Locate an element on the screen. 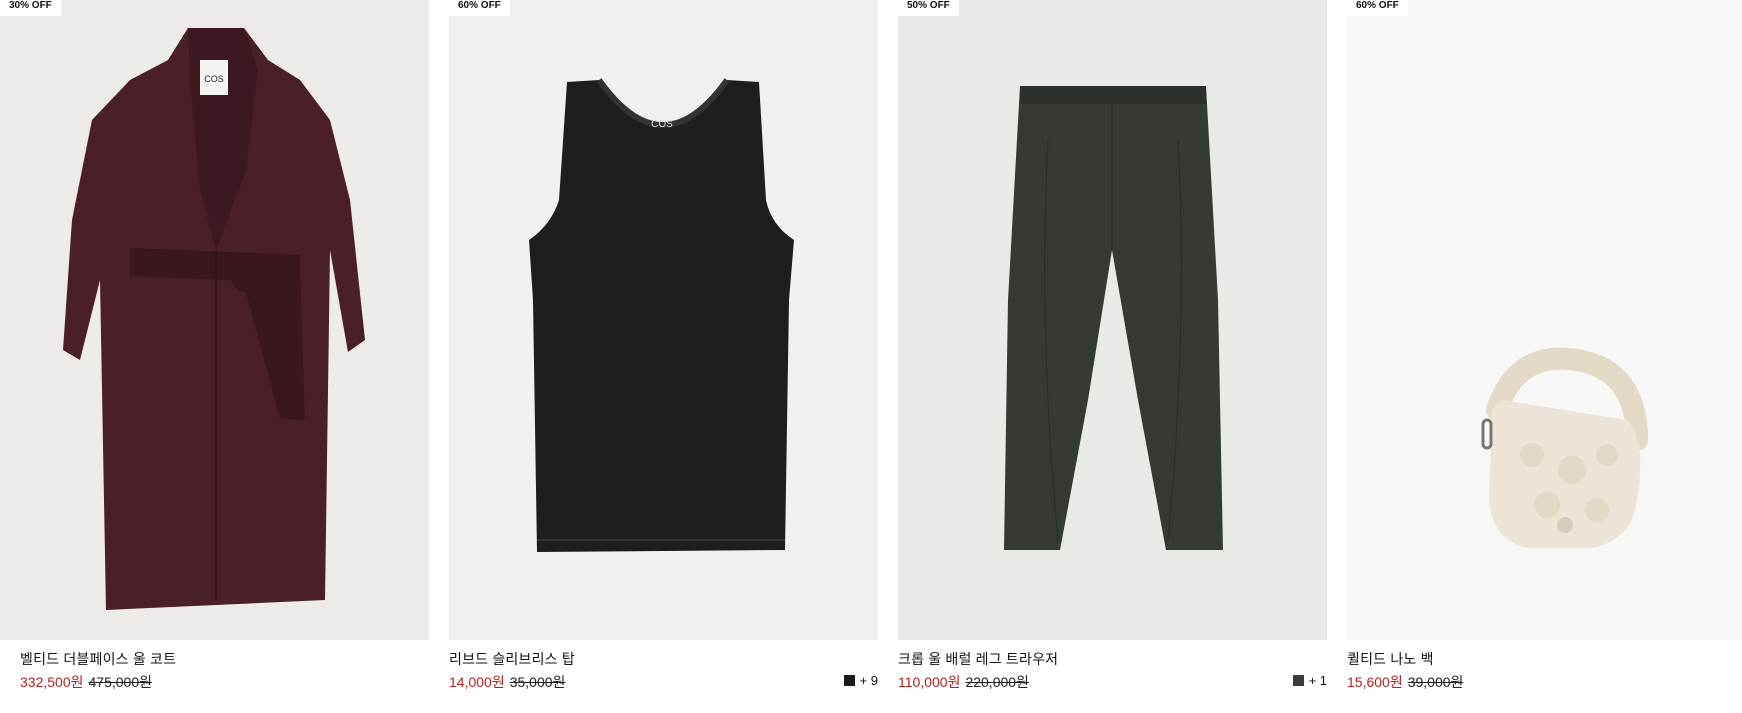  product-info: 리브드 슬리브리스 탑 14,000원 35,000원 + 9 is located at coordinates (663, 665).